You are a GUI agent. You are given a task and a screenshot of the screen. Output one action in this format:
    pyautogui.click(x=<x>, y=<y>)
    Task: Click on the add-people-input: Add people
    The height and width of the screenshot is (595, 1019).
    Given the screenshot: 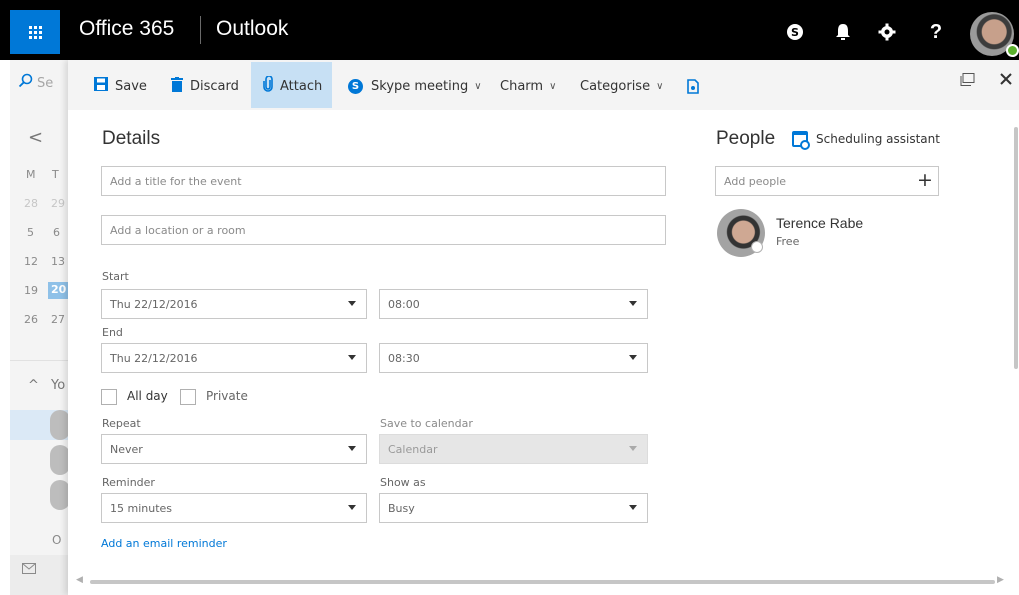 What is the action you would take?
    pyautogui.click(x=827, y=181)
    